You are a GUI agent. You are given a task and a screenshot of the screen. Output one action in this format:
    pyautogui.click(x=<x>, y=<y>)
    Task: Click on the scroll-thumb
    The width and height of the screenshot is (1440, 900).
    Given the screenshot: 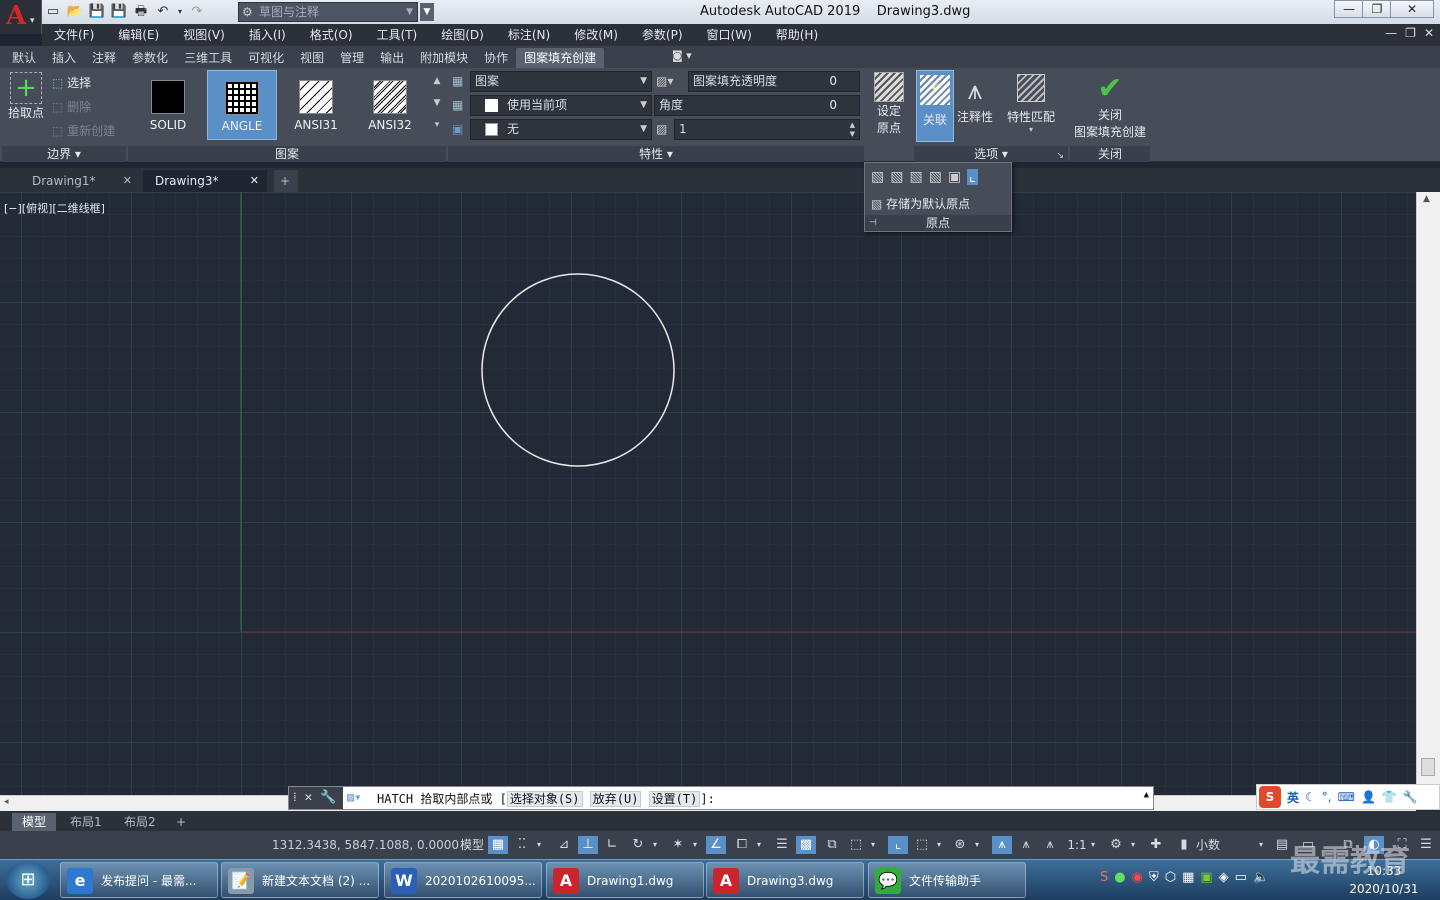 What is the action you would take?
    pyautogui.click(x=1428, y=767)
    